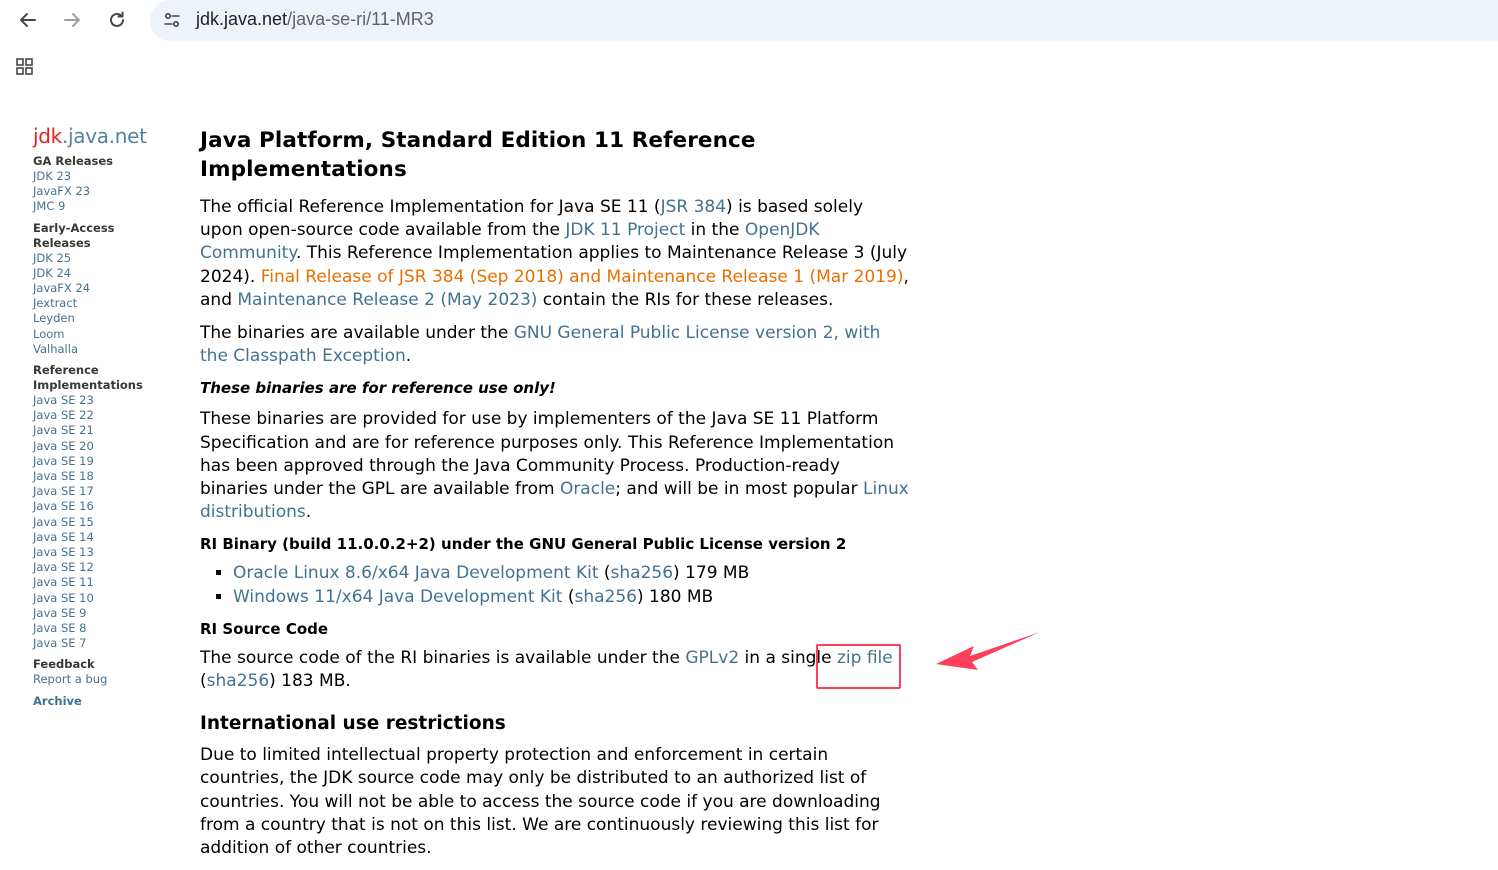 This screenshot has height=870, width=1498. I want to click on sidebar-item-ri-6: Java SE 17, so click(108, 491).